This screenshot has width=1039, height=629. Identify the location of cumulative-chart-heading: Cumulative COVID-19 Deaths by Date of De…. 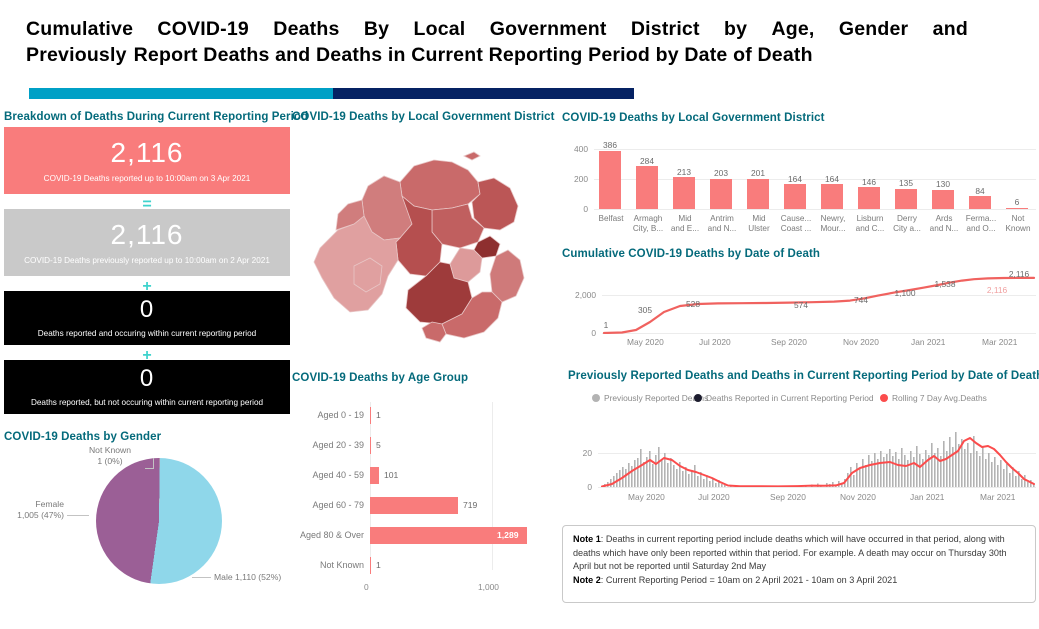
(691, 254).